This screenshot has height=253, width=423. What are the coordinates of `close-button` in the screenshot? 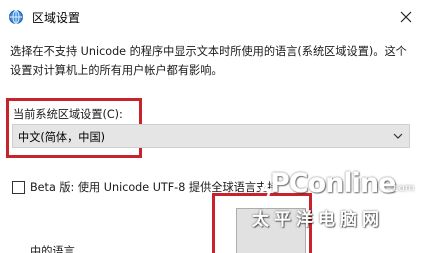 It's located at (406, 17).